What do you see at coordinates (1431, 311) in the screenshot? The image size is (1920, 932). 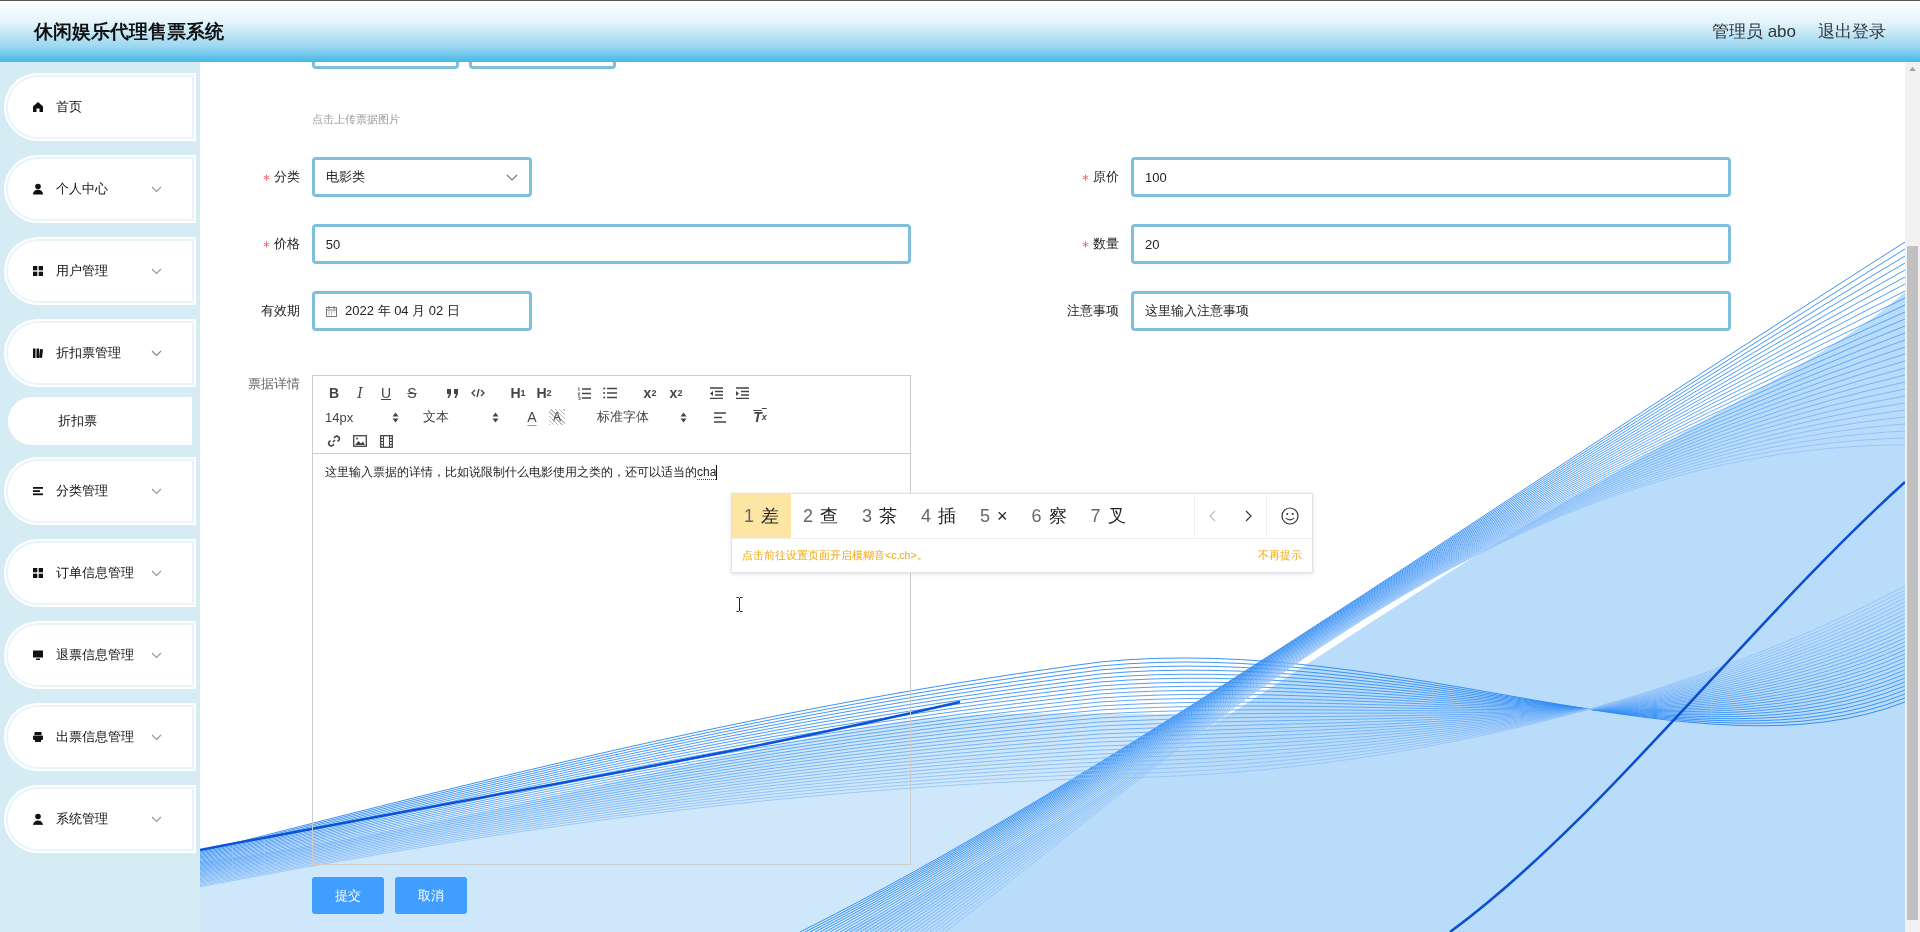 I see `input-field: 这里输入注意事项` at bounding box center [1431, 311].